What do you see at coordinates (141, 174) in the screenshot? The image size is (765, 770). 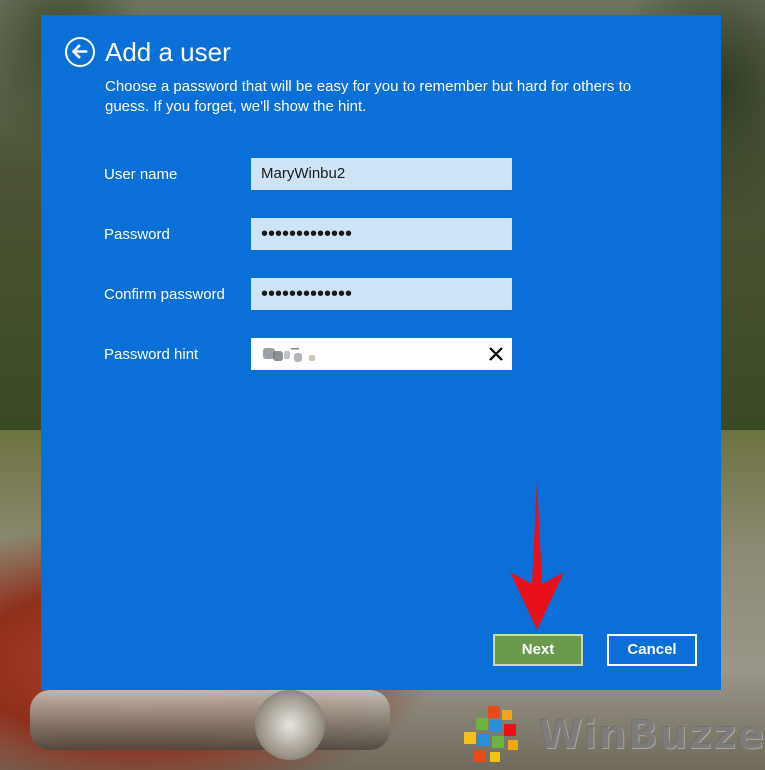 I see `username-label: User name` at bounding box center [141, 174].